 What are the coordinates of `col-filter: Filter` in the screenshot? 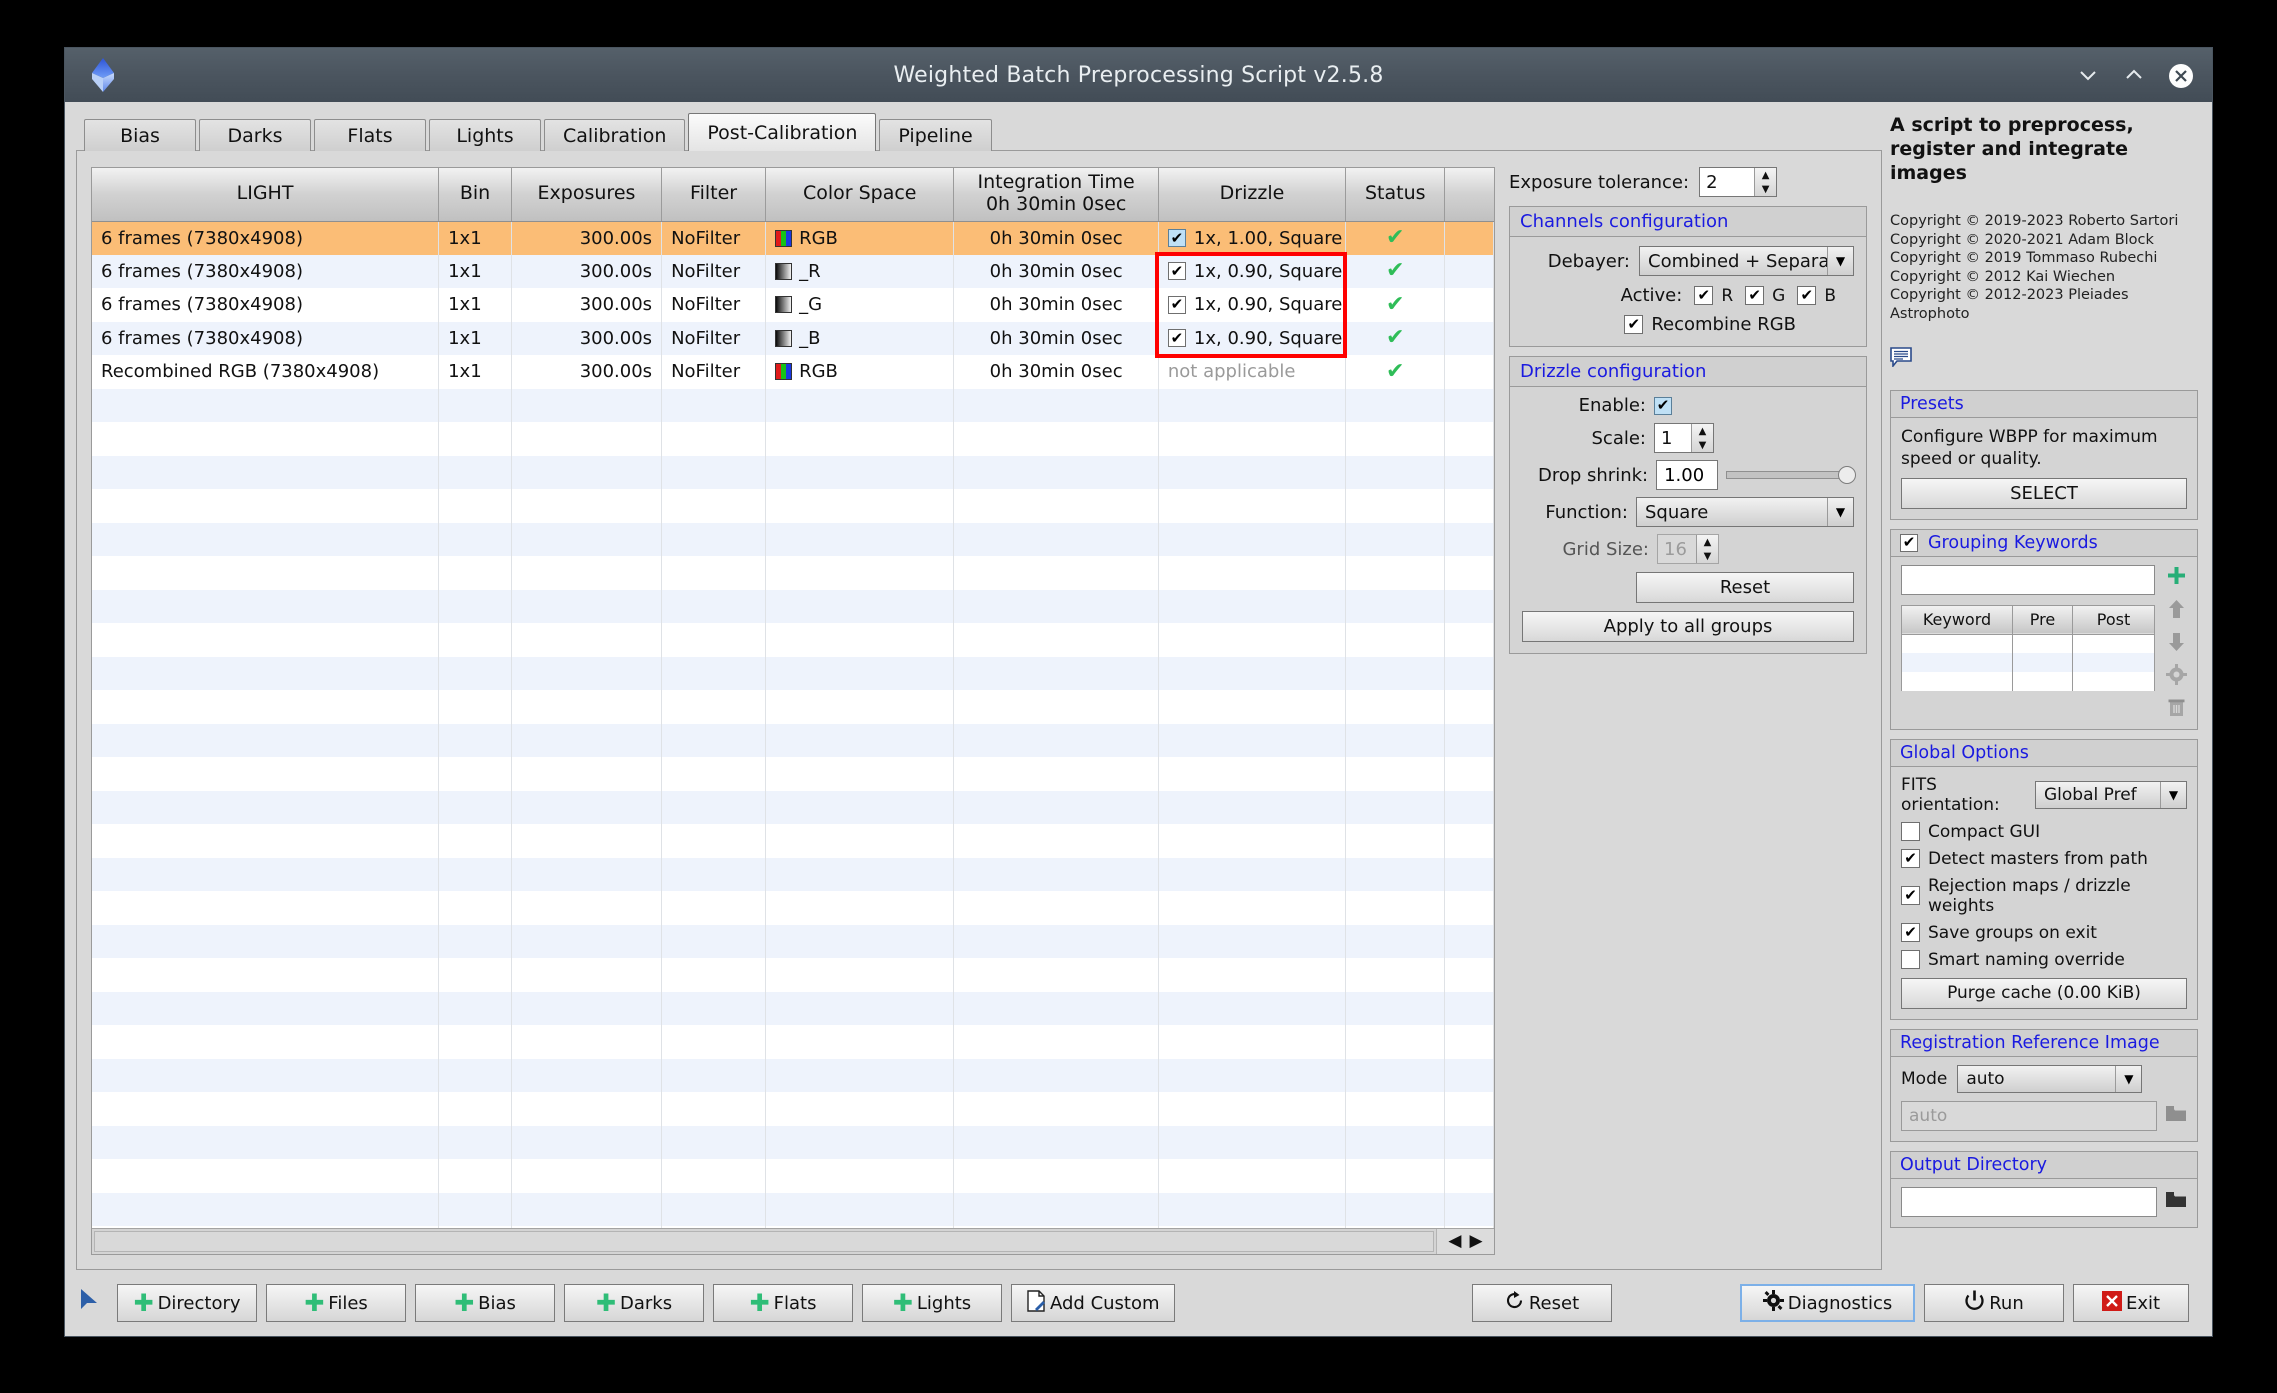 It's located at (714, 195).